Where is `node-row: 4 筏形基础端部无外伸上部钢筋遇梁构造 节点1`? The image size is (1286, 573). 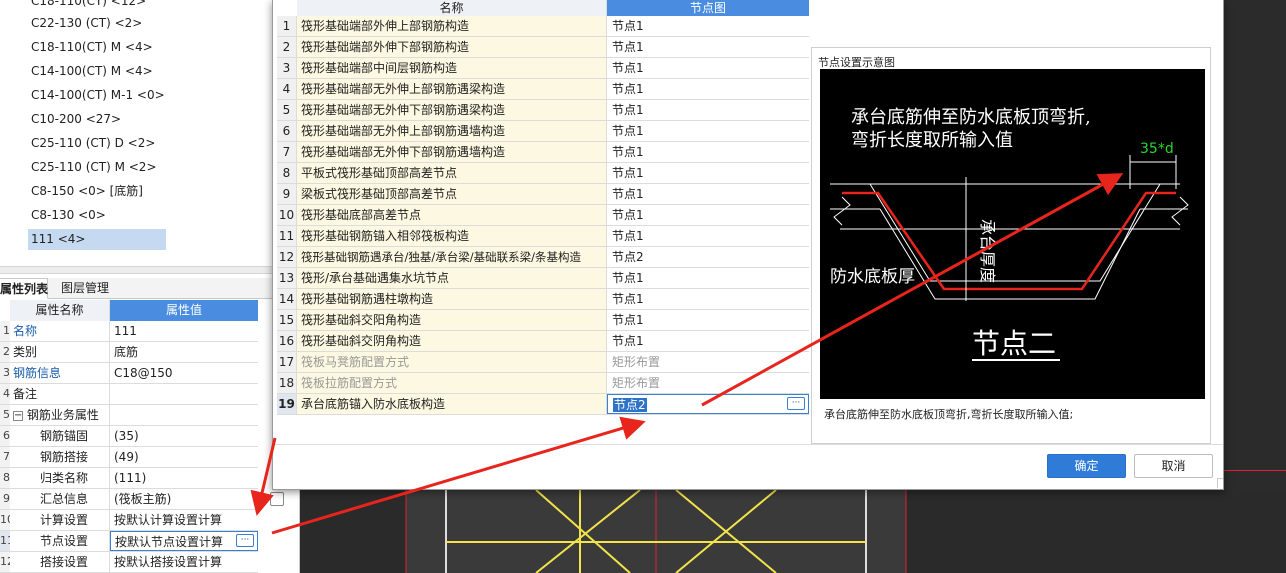
node-row: 4 筏形基础端部无外伸上部钢筋遇梁构造 节点1 is located at coordinates (543, 89).